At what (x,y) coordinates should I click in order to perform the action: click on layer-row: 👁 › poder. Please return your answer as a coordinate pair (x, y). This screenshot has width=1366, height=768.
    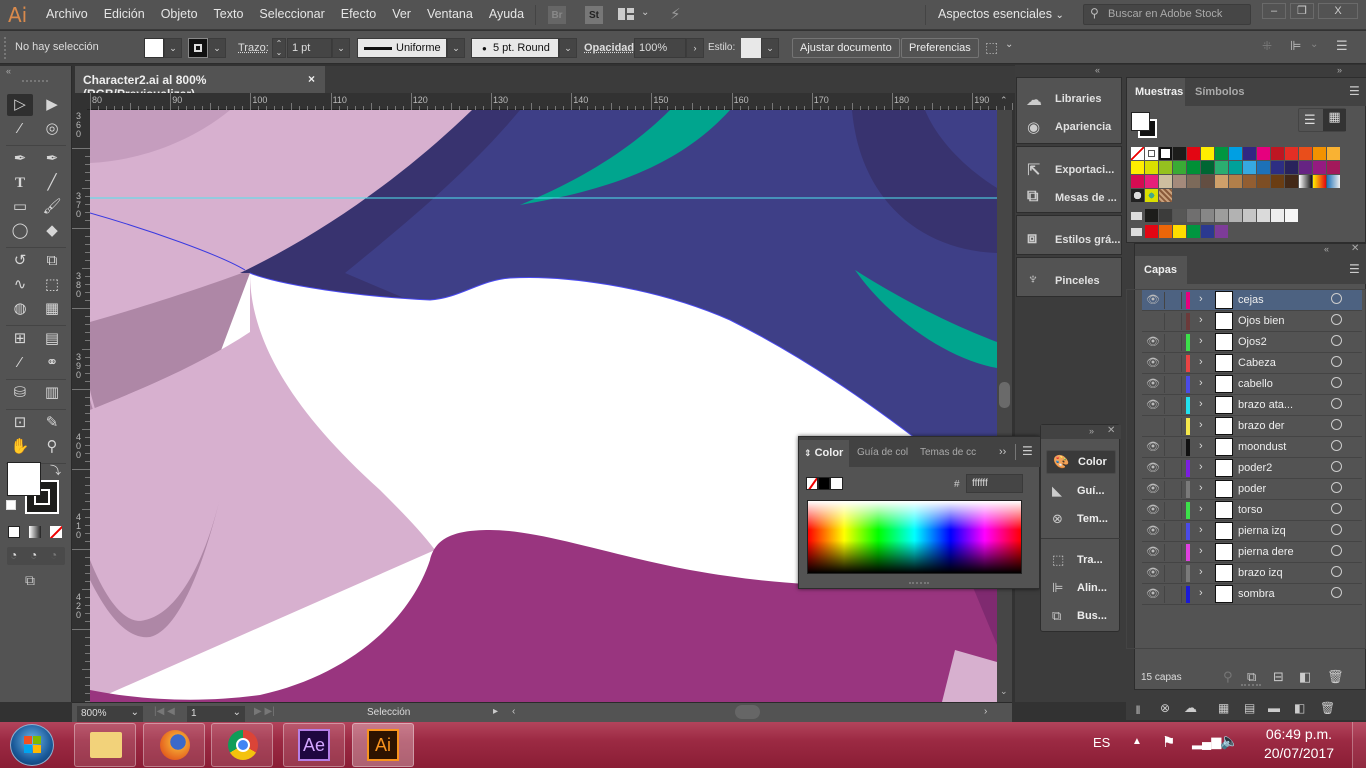
    Looking at the image, I should click on (1252, 489).